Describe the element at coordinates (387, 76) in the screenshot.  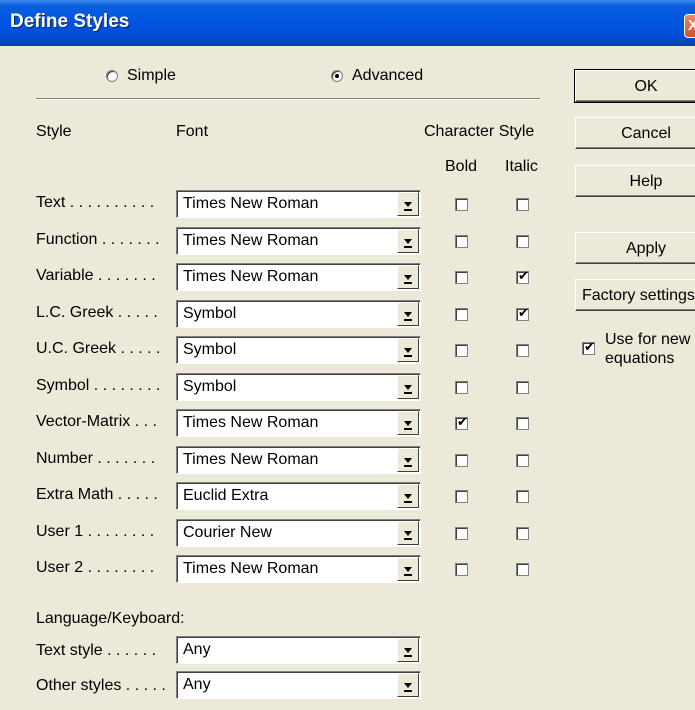
I see `advanced-radio-label: Advanced` at that location.